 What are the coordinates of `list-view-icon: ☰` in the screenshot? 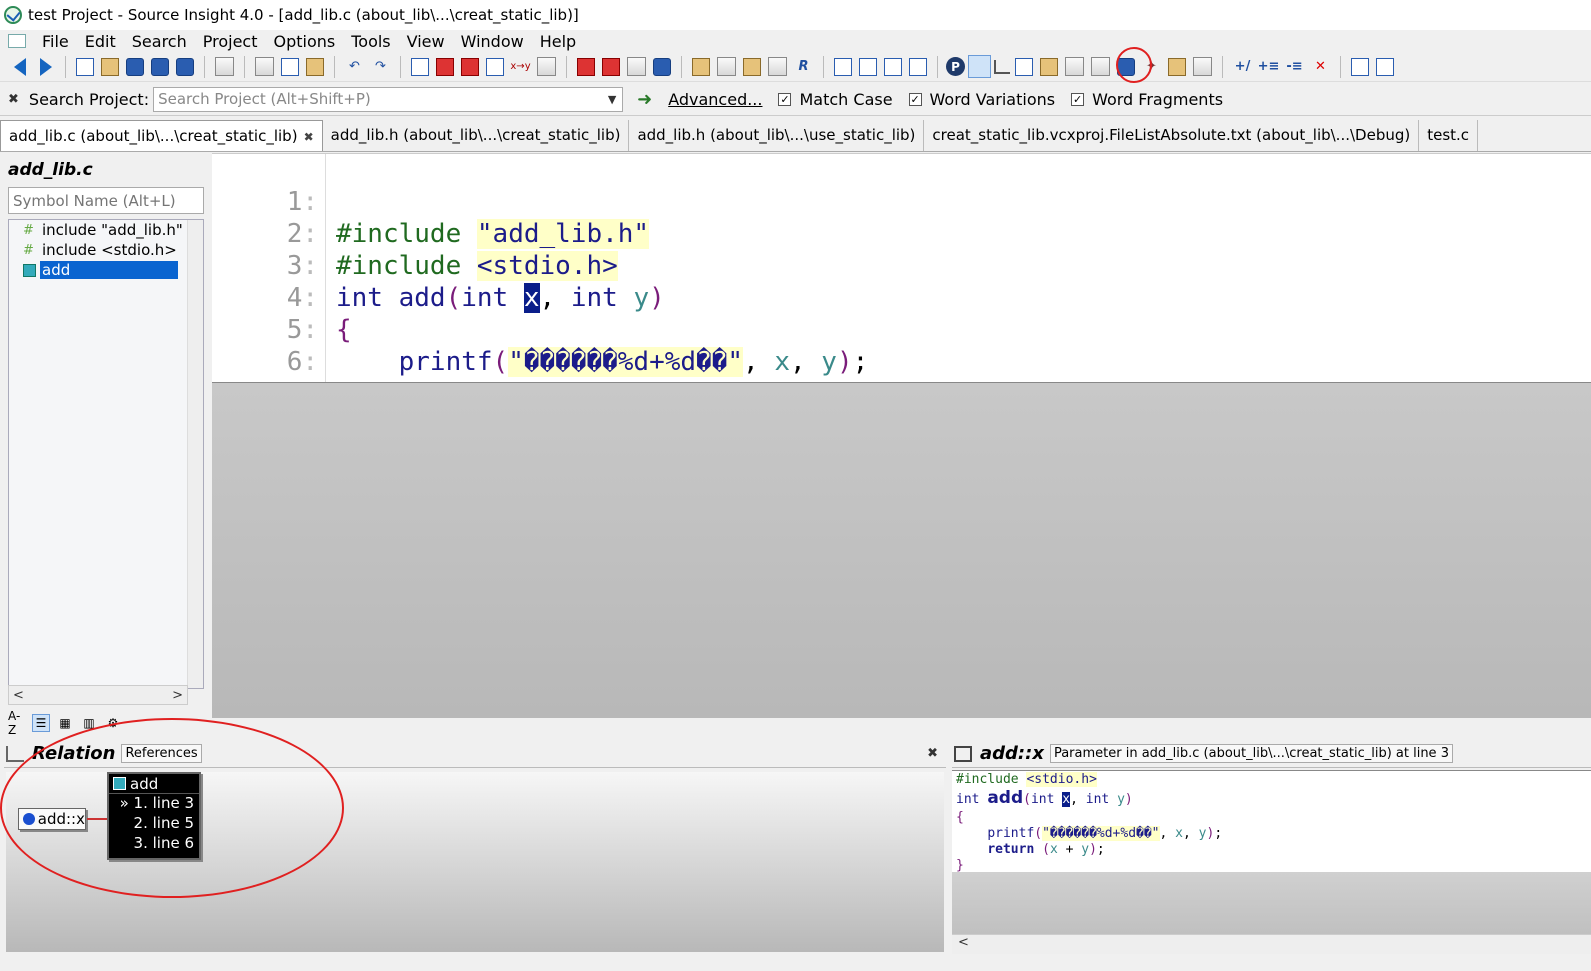 It's located at (41, 723).